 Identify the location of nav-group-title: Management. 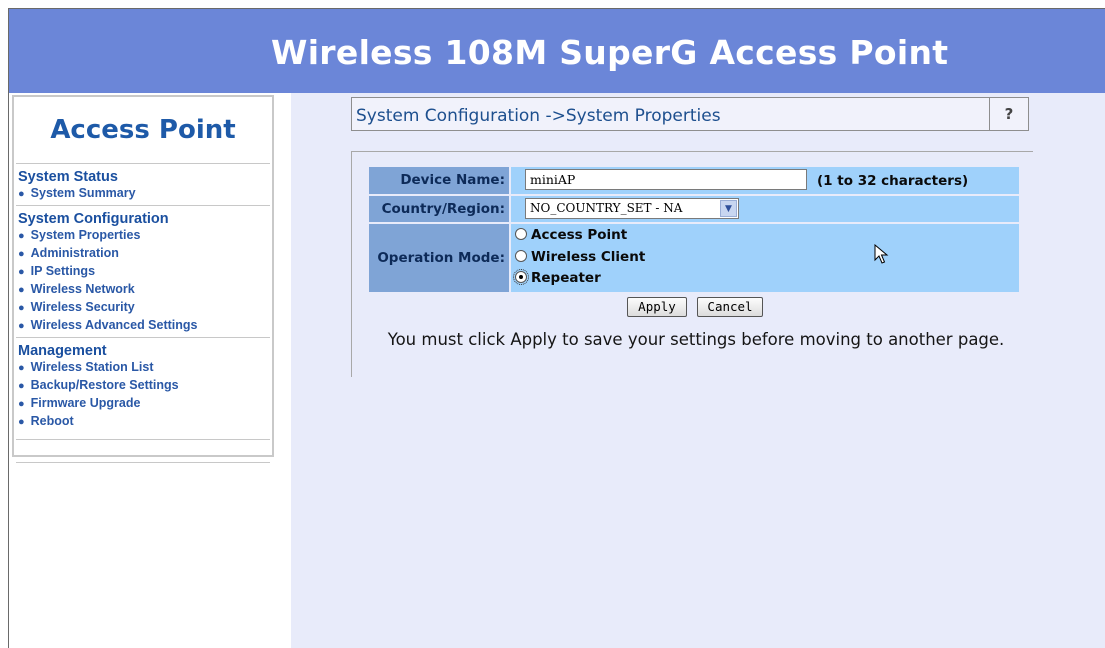
(62, 351).